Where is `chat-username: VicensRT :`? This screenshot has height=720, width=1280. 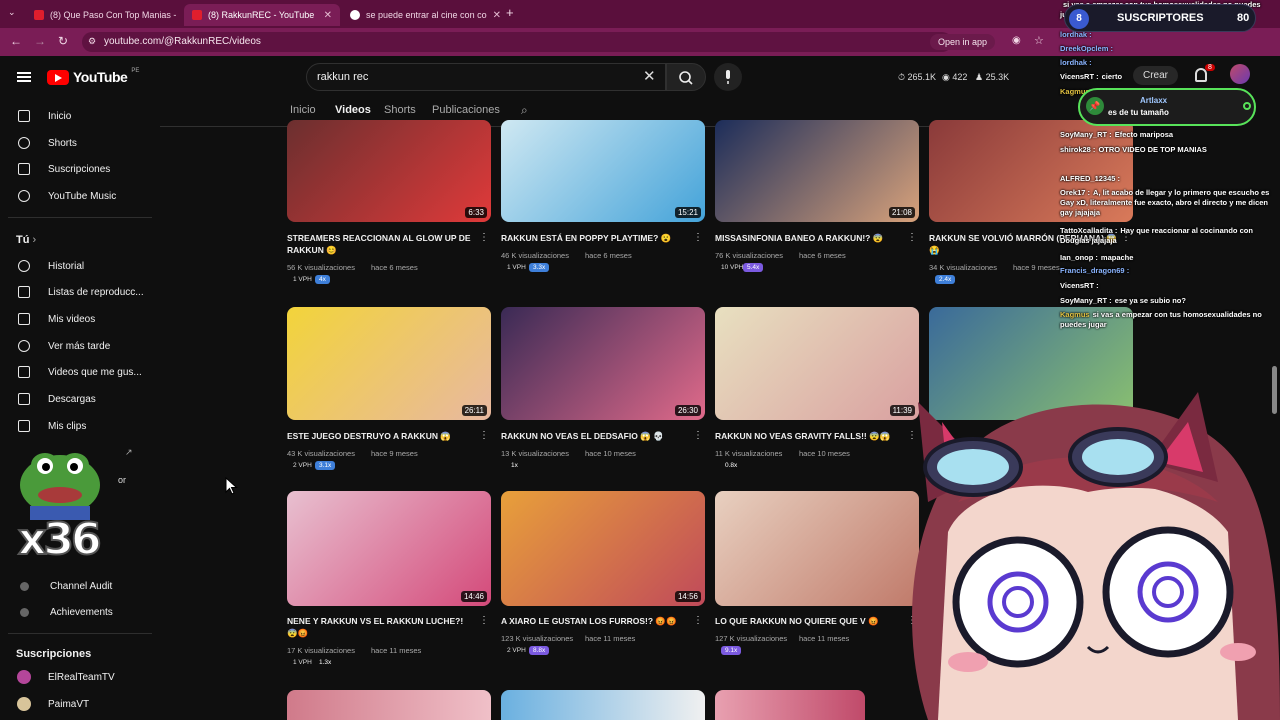
chat-username: VicensRT : is located at coordinates (1079, 76).